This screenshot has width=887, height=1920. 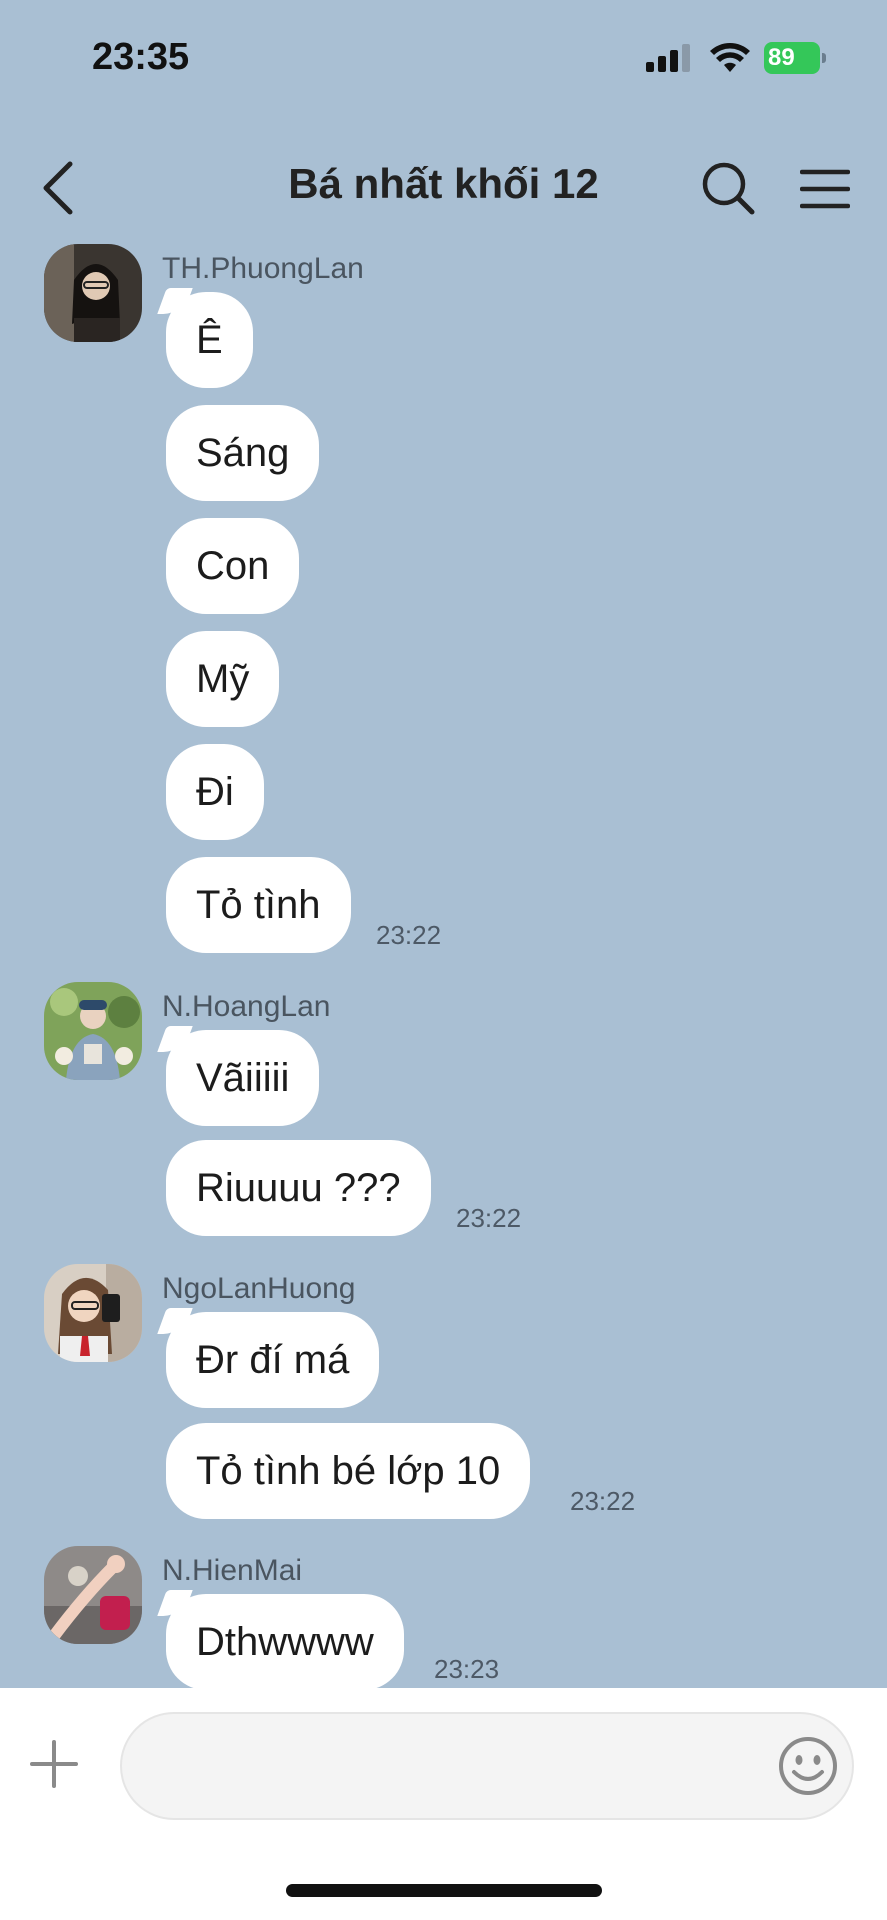 I want to click on sender-name: N.HienMai, so click(x=232, y=1570).